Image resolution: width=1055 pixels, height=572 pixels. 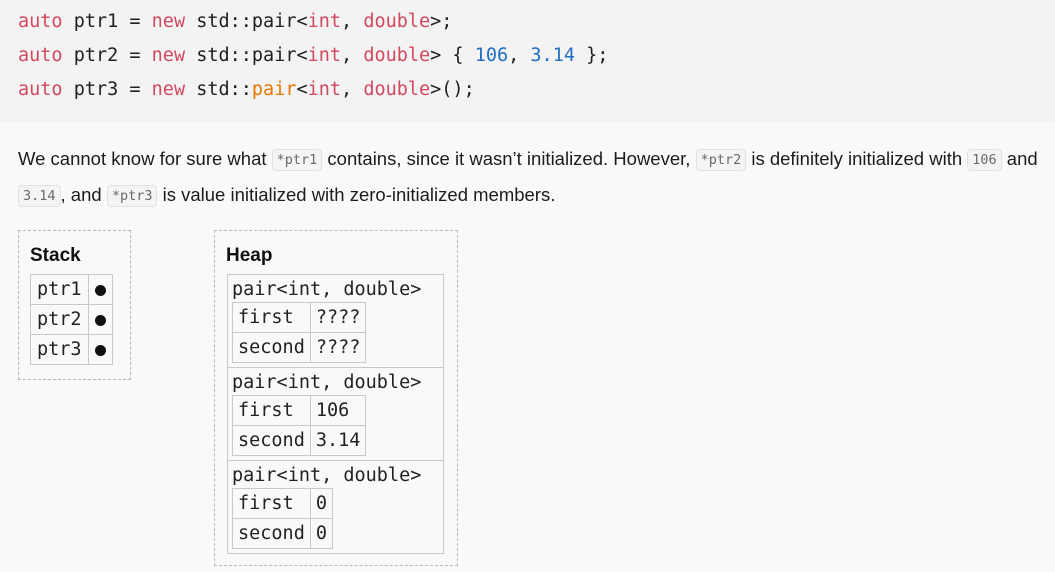 I want to click on stack-var-name: ptr1, so click(x=59, y=289).